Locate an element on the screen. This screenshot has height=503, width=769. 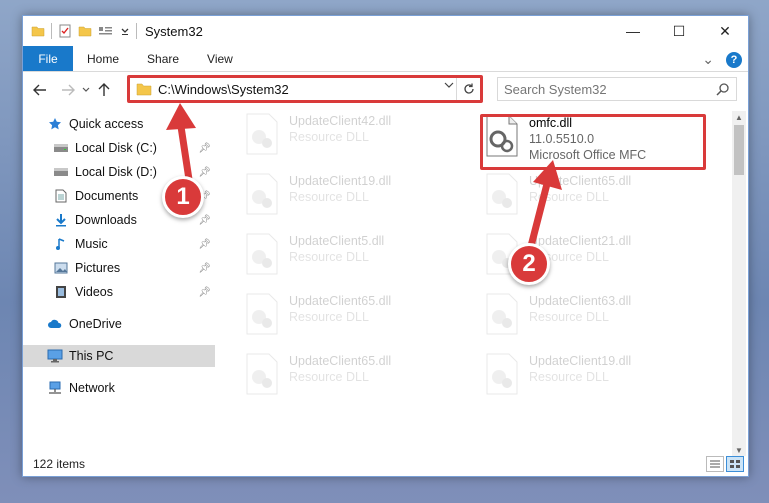
nav-item-this-pc: This PC is located at coordinates (119, 356).